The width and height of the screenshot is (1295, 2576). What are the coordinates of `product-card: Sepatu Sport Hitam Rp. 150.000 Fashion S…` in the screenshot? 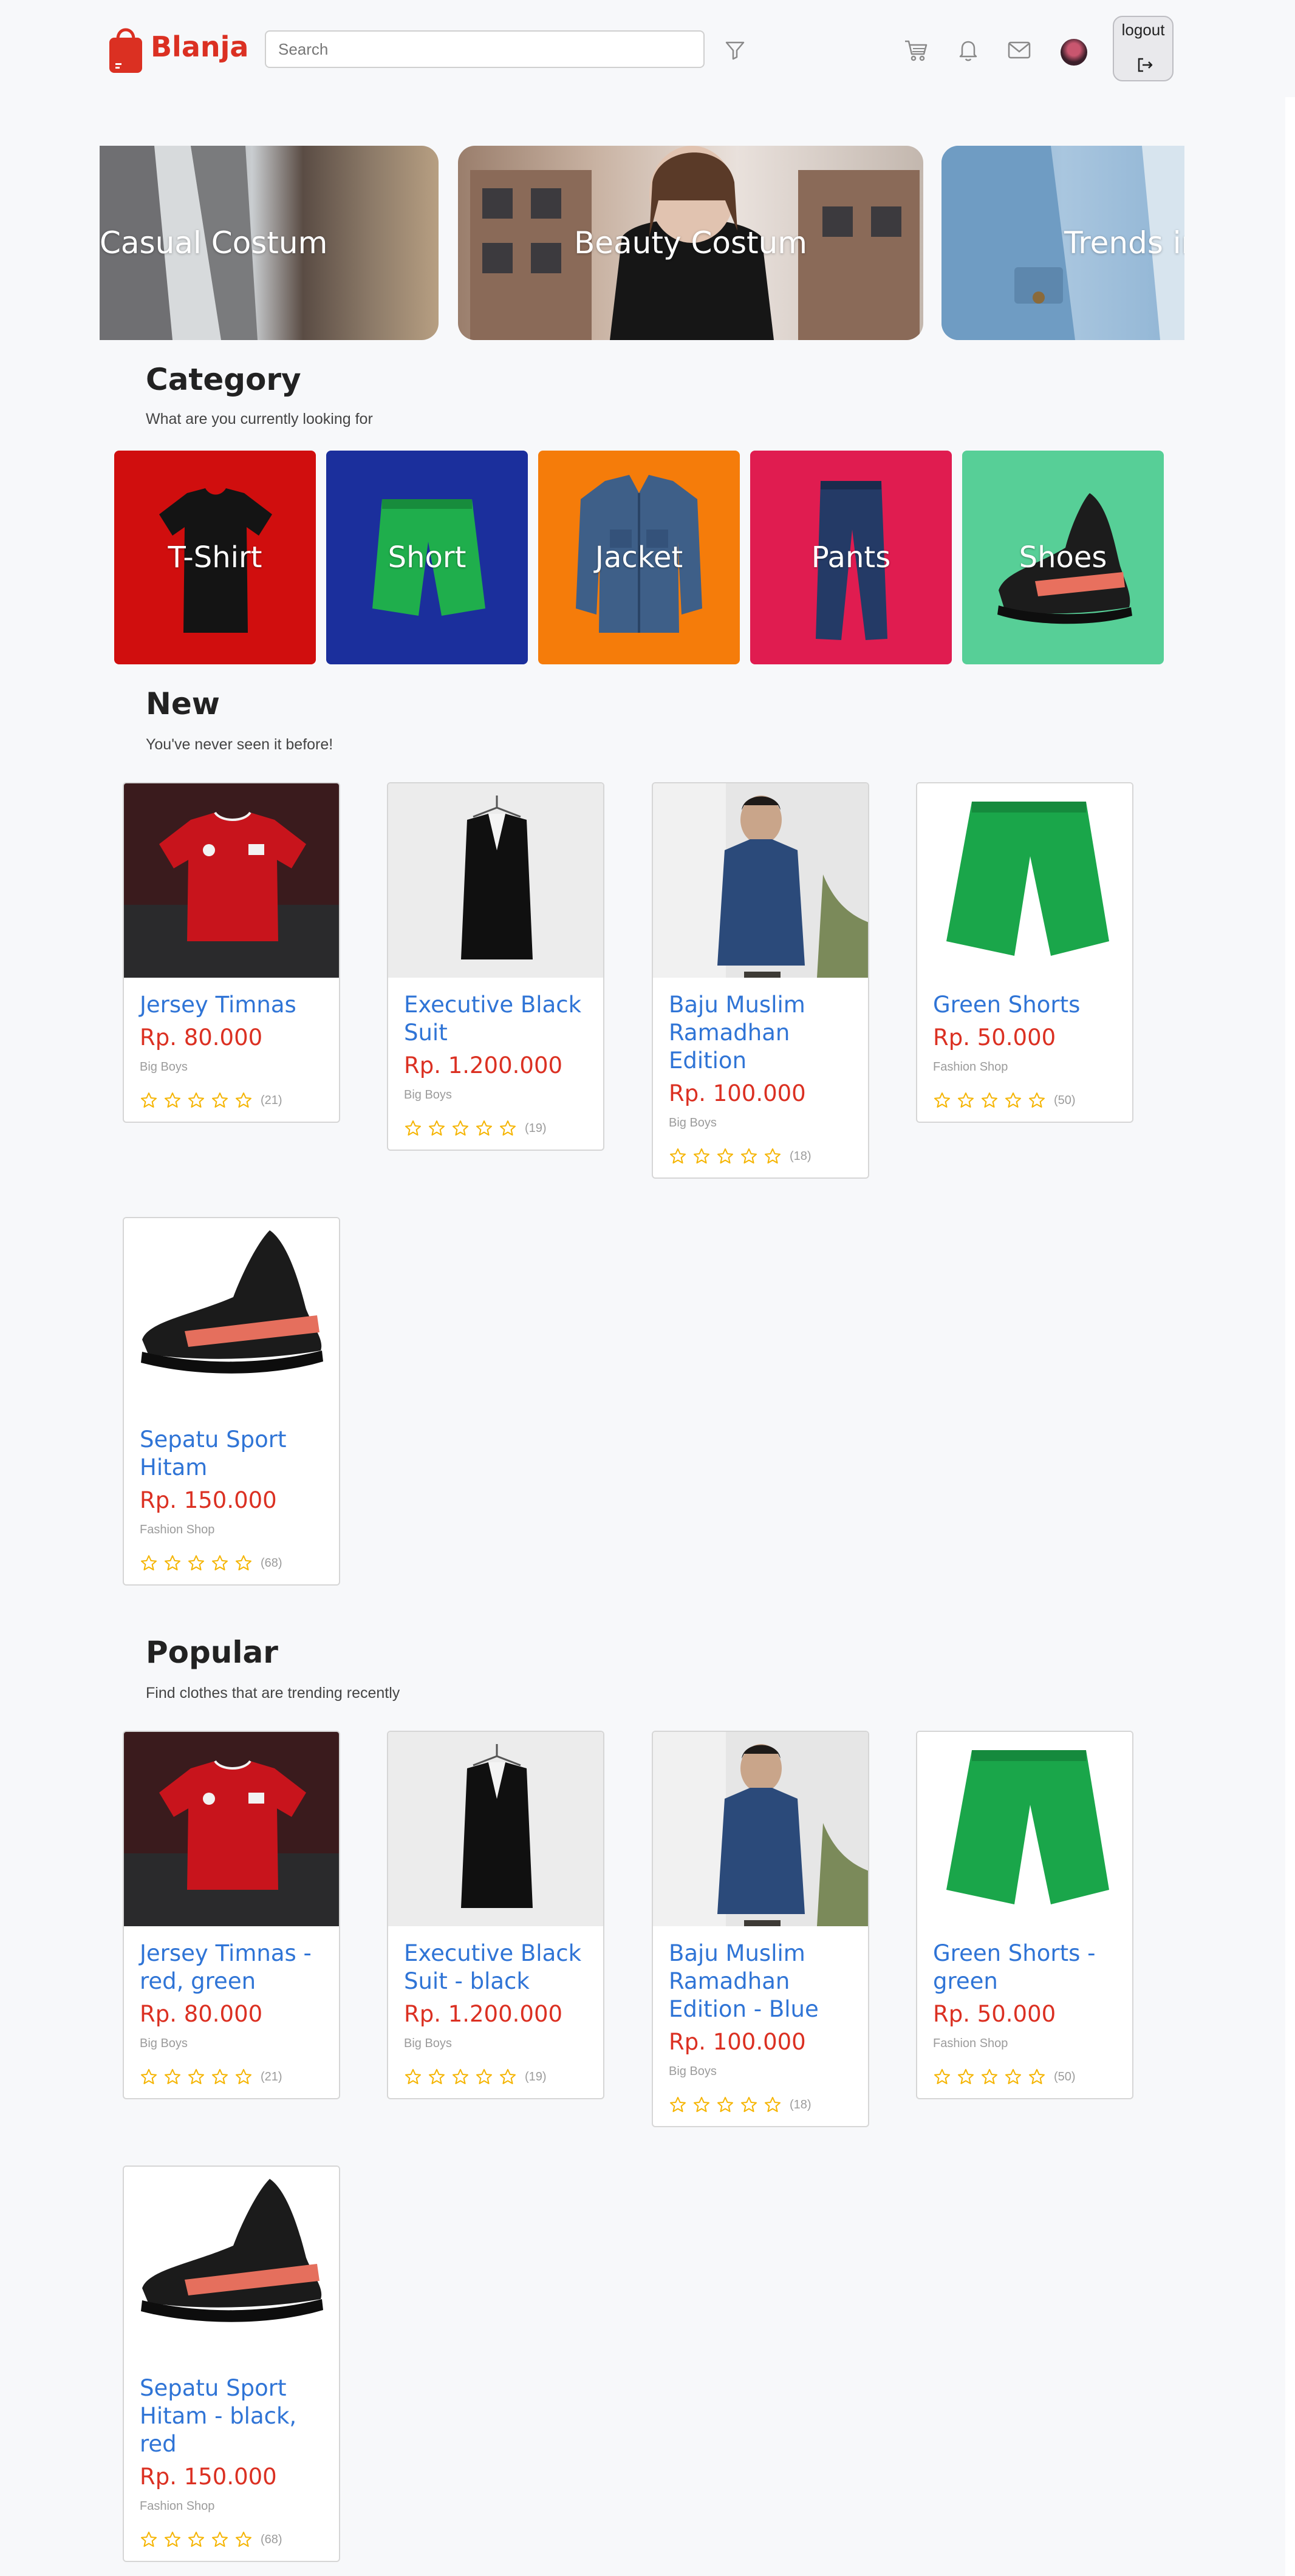 It's located at (231, 1402).